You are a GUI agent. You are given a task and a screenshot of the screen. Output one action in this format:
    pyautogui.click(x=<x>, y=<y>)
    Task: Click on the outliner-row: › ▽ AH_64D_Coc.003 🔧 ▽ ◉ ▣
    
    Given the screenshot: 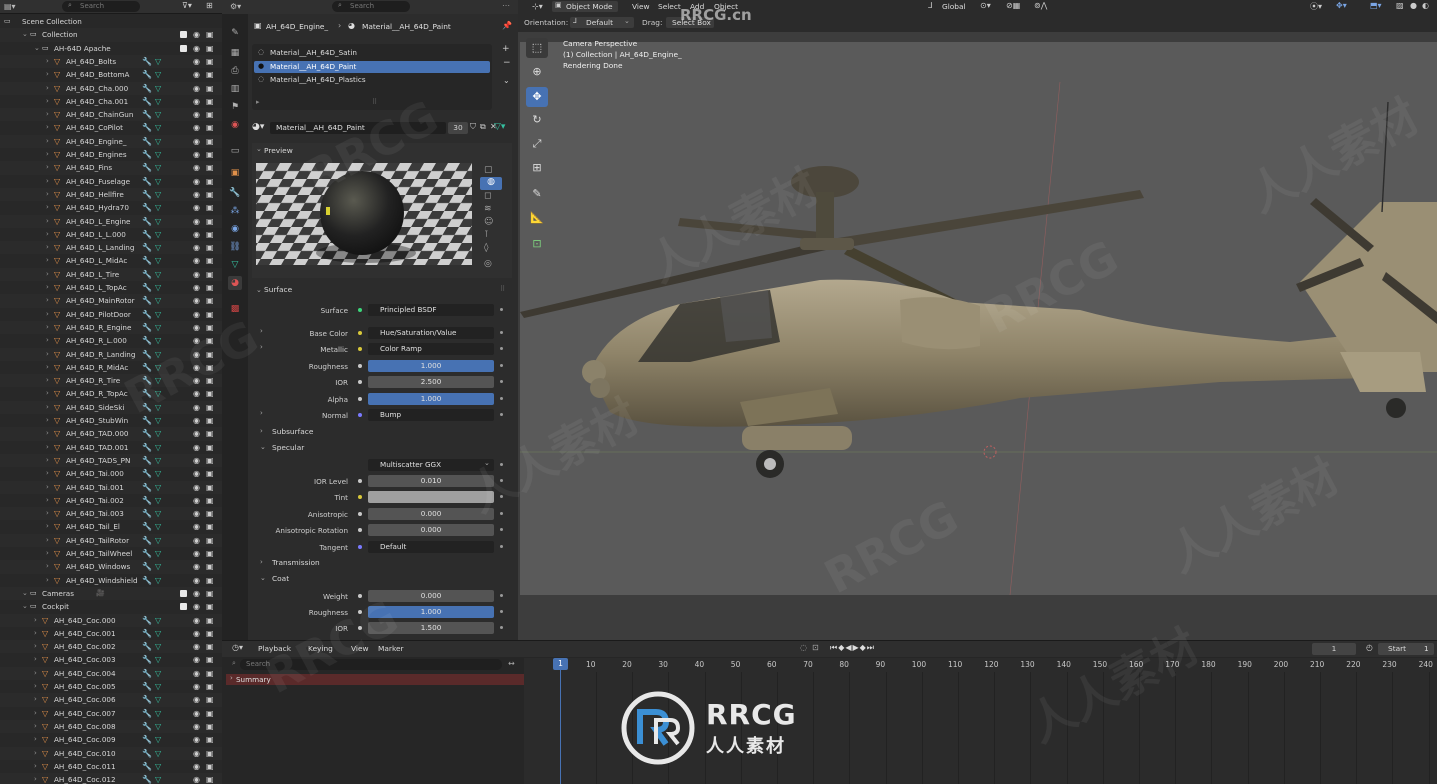 What is the action you would take?
    pyautogui.click(x=111, y=659)
    